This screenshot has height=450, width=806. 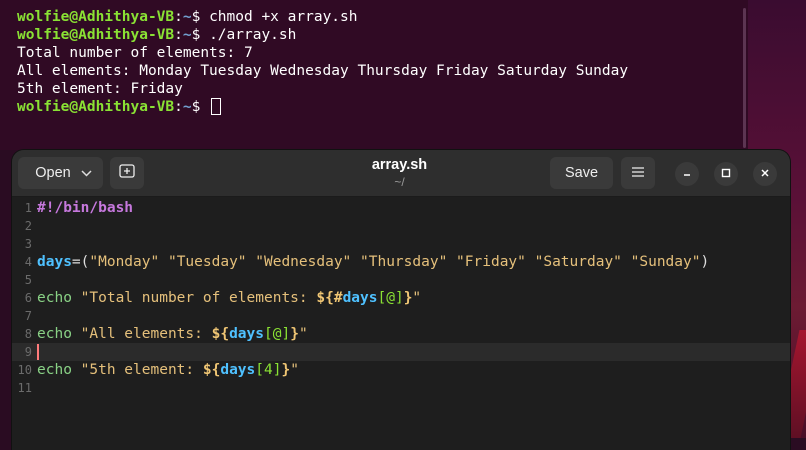 What do you see at coordinates (38, 352) in the screenshot?
I see `text-cursor` at bounding box center [38, 352].